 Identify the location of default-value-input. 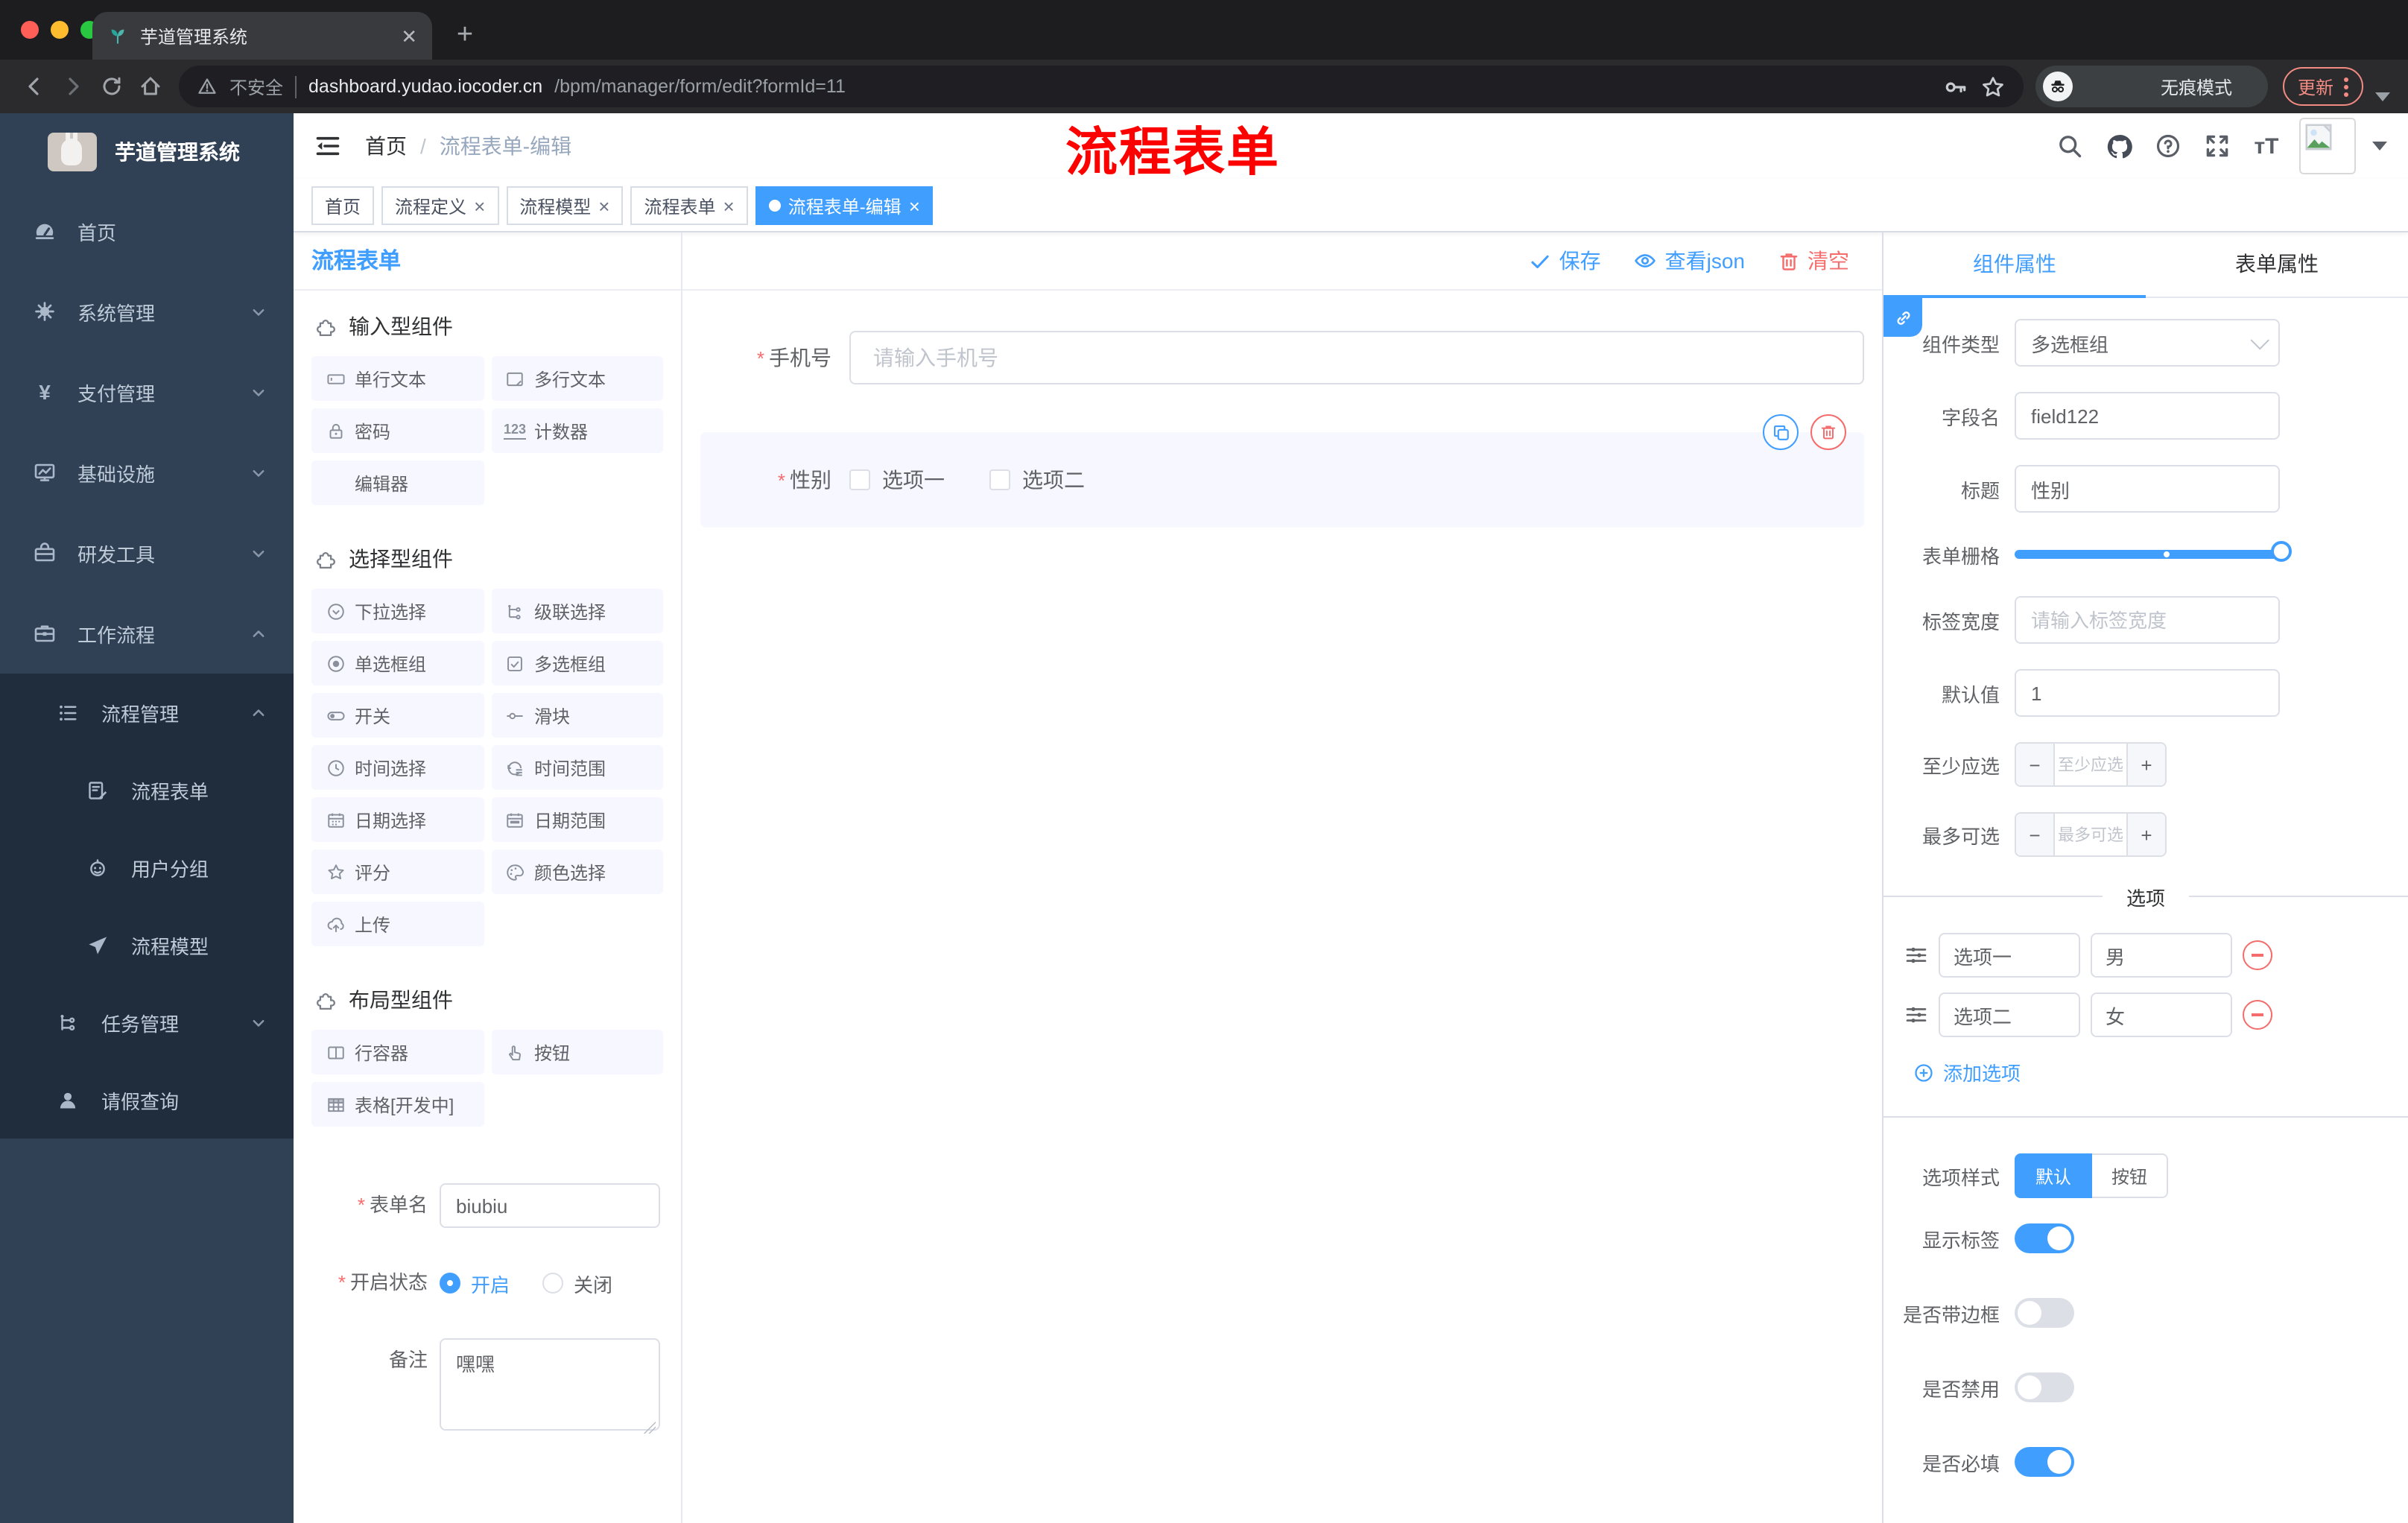
(2147, 693).